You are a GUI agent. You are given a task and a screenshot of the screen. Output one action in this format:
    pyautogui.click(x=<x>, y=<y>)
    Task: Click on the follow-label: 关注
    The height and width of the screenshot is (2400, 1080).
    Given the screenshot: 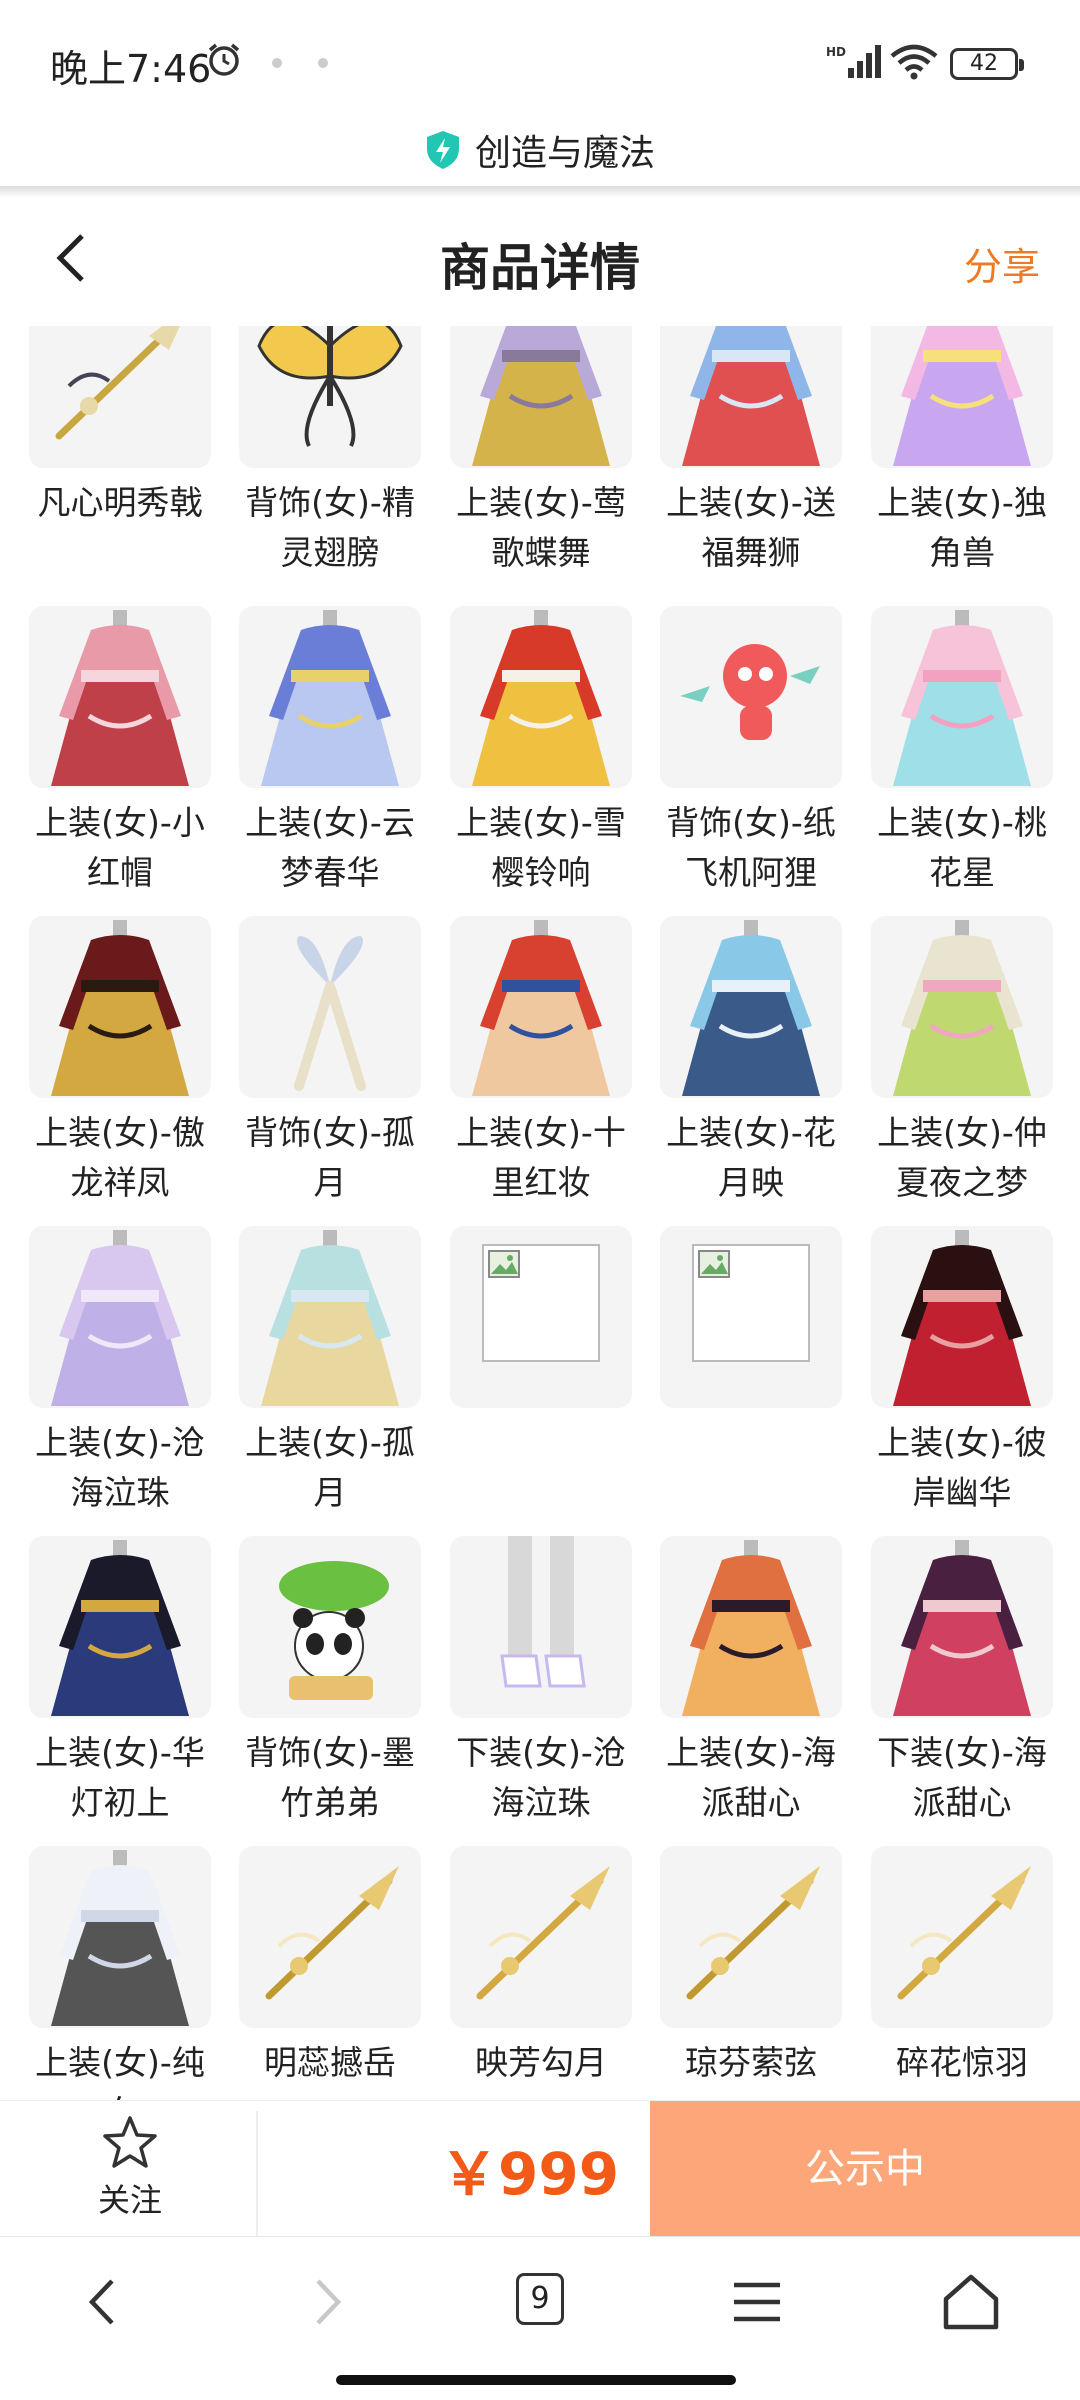 What is the action you would take?
    pyautogui.click(x=129, y=2200)
    